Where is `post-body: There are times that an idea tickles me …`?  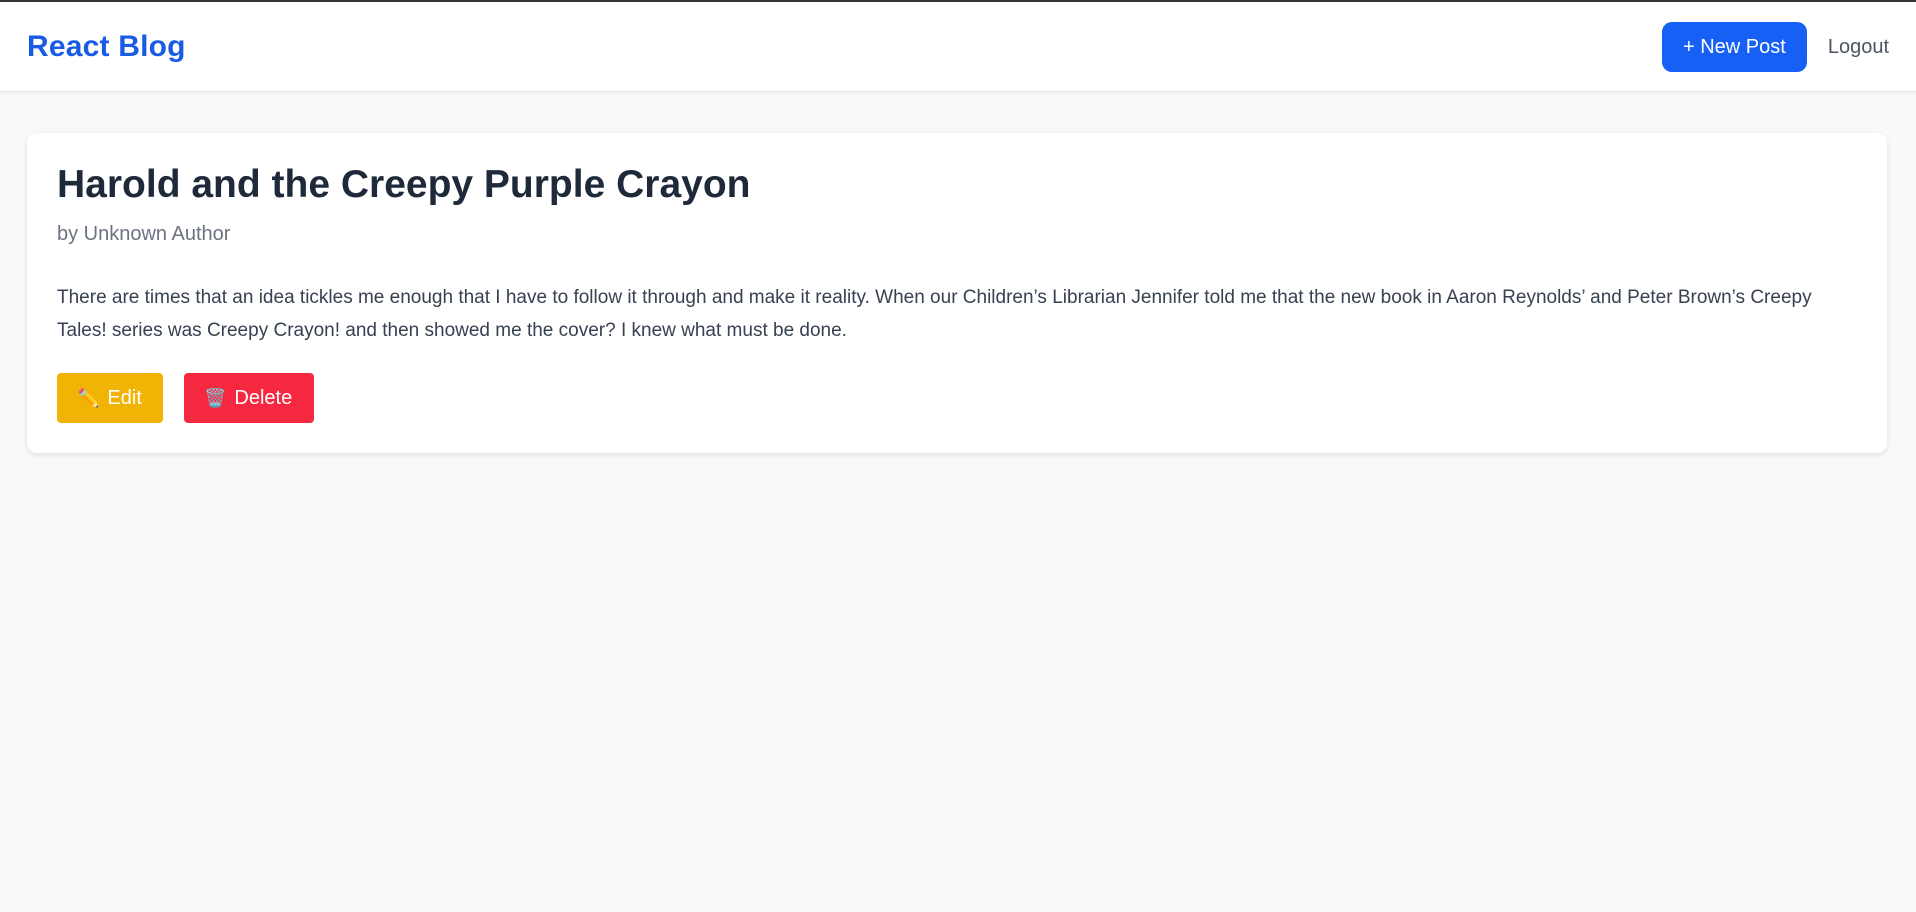 post-body: There are times that an idea tickles me … is located at coordinates (934, 314).